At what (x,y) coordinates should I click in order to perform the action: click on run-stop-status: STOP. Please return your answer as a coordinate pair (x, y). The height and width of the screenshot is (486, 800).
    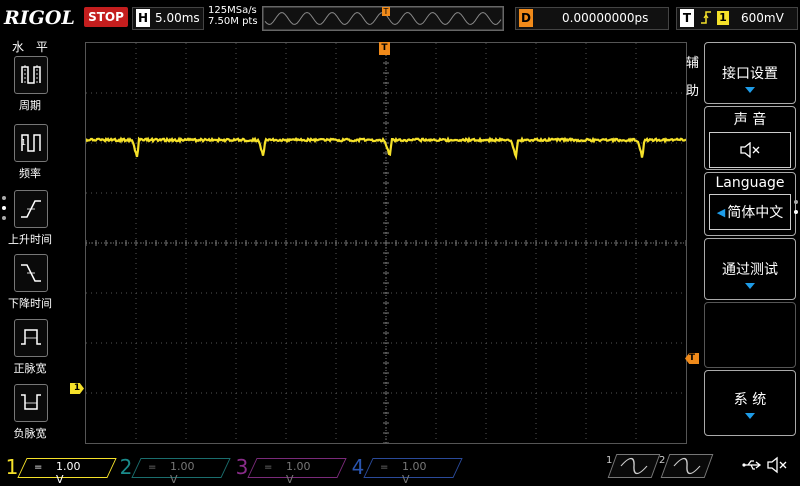
    Looking at the image, I should click on (106, 17).